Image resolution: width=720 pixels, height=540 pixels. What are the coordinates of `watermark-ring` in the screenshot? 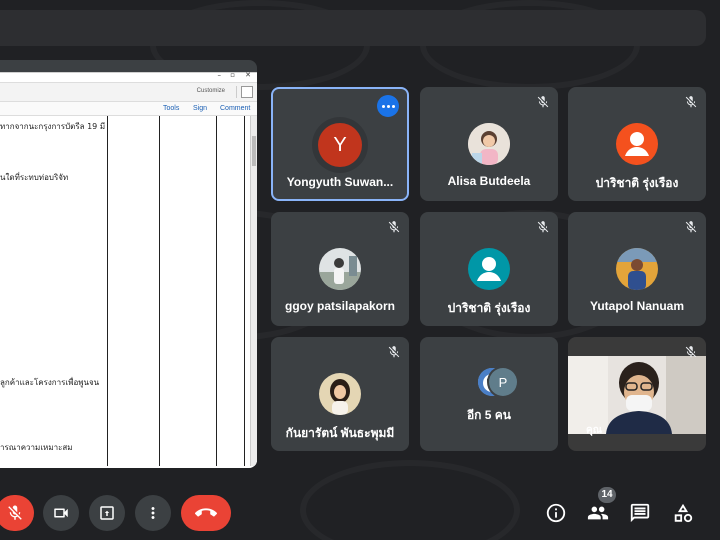 It's located at (410, 500).